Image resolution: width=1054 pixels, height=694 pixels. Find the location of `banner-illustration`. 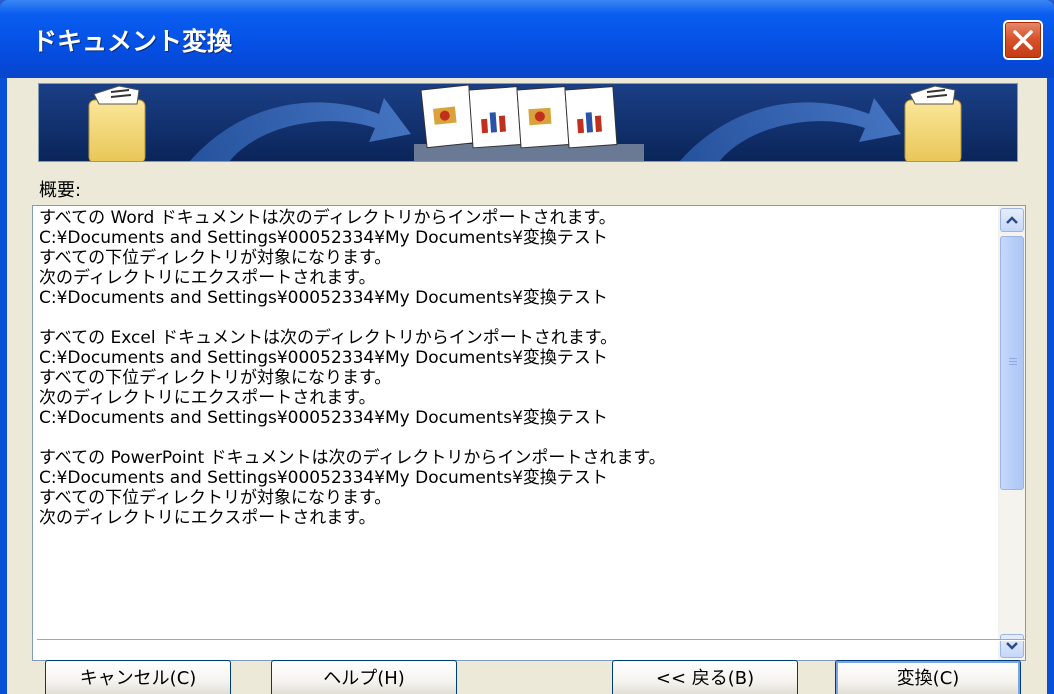

banner-illustration is located at coordinates (528, 122).